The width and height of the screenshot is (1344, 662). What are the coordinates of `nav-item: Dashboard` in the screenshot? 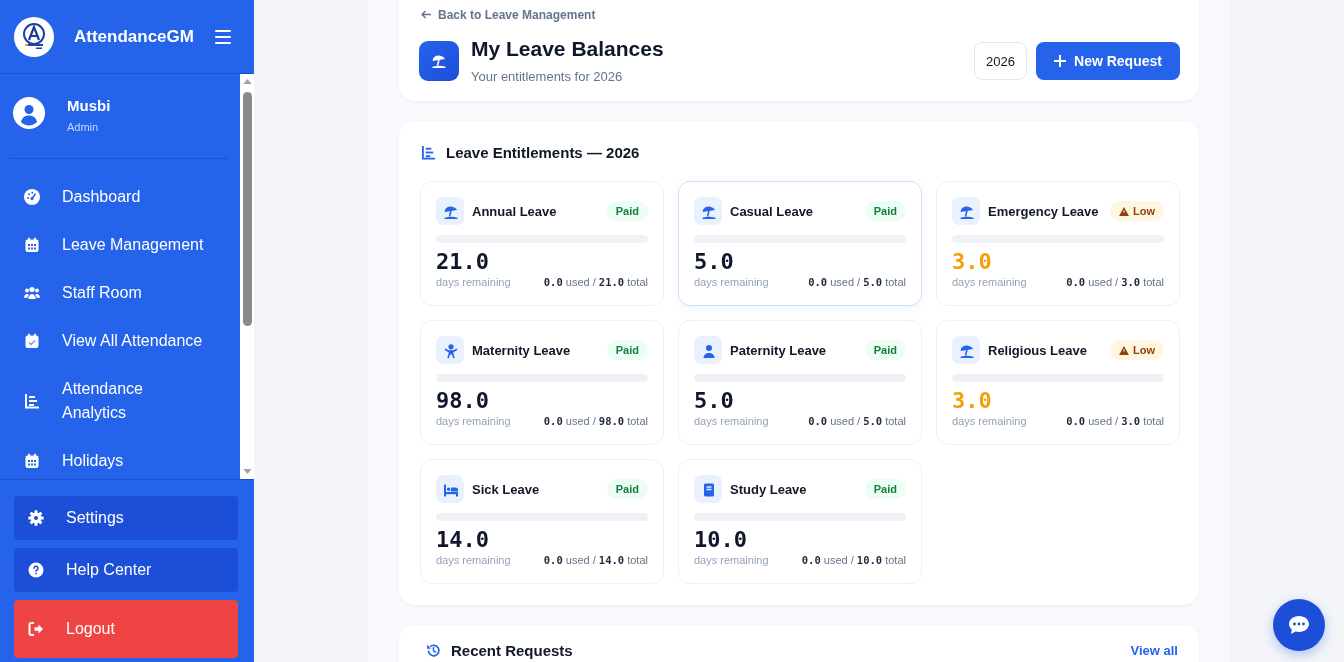 It's located at (120, 197).